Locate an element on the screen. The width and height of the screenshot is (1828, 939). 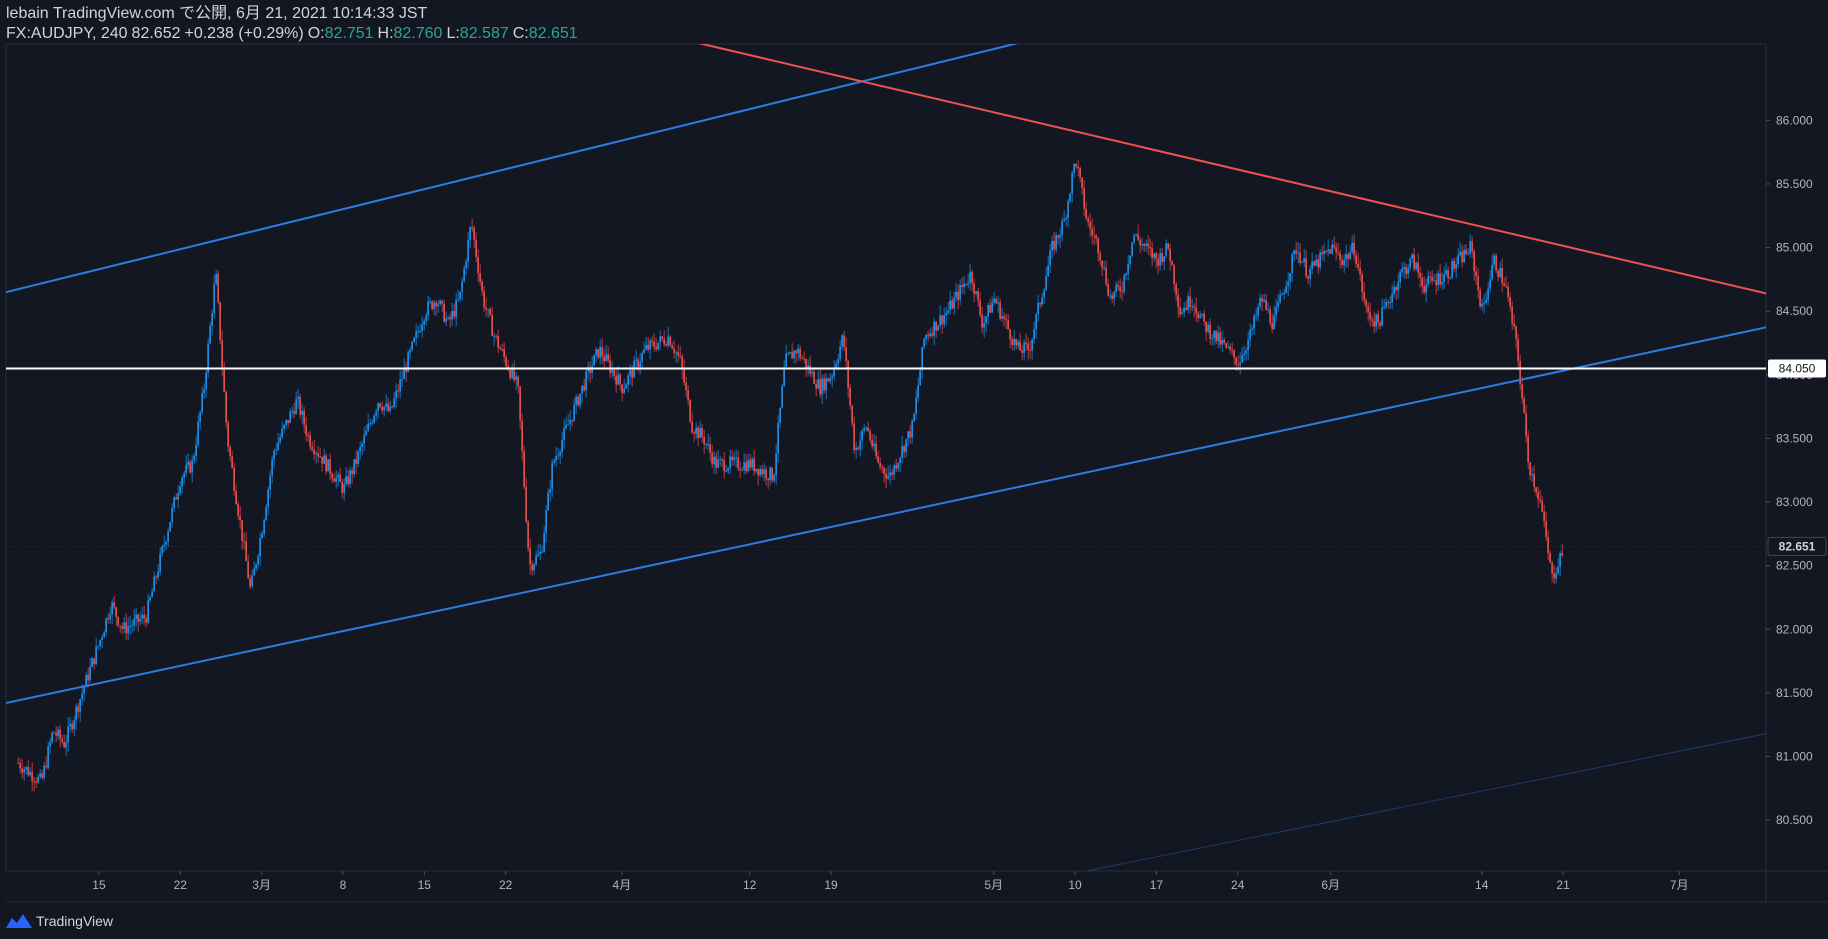
time-tick-label: 4月 is located at coordinates (622, 885).